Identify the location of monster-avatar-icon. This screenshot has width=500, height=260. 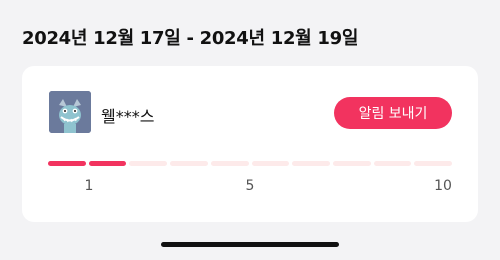
(70, 112).